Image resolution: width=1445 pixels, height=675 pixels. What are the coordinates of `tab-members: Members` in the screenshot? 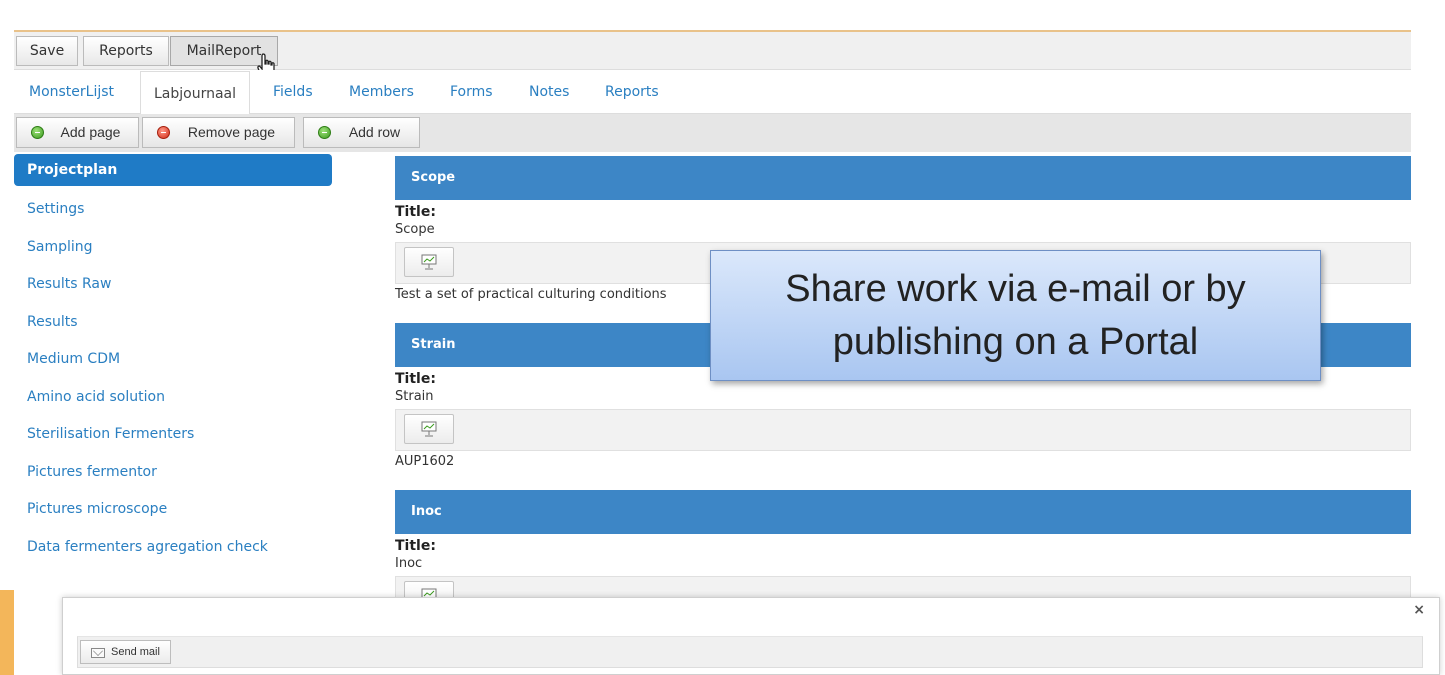 It's located at (381, 92).